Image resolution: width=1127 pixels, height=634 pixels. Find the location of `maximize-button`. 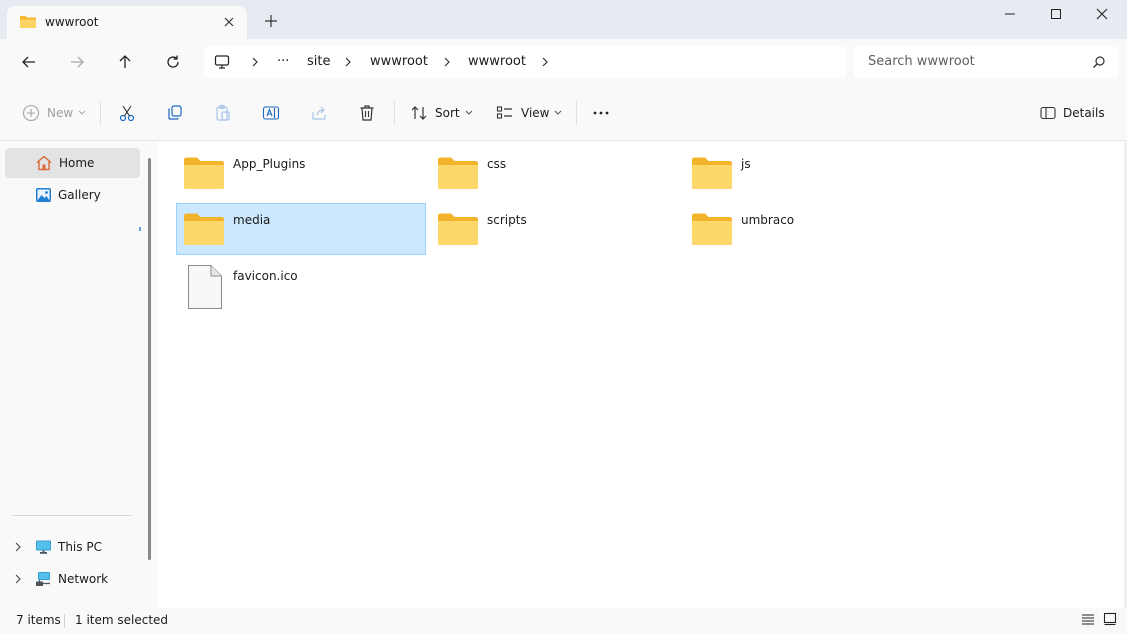

maximize-button is located at coordinates (1056, 14).